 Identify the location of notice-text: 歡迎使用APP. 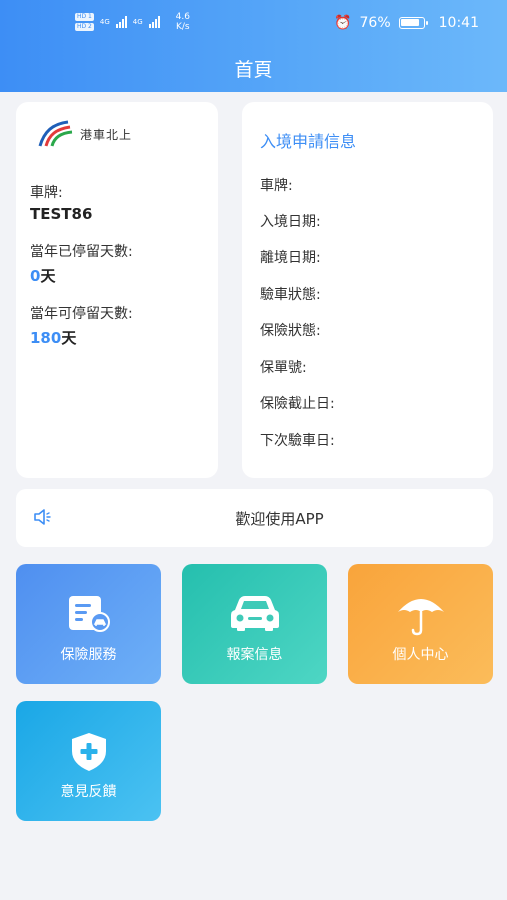
(279, 519).